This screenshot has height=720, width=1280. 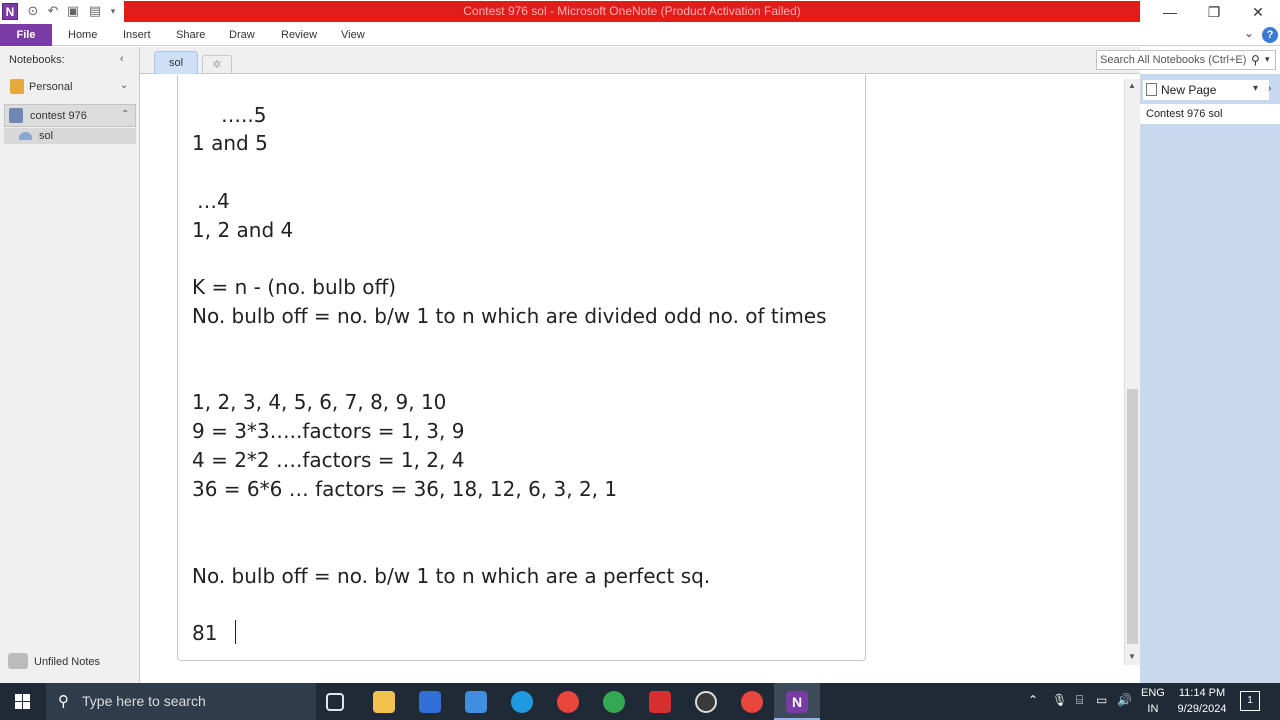 What do you see at coordinates (476, 702) in the screenshot?
I see `mail-icon` at bounding box center [476, 702].